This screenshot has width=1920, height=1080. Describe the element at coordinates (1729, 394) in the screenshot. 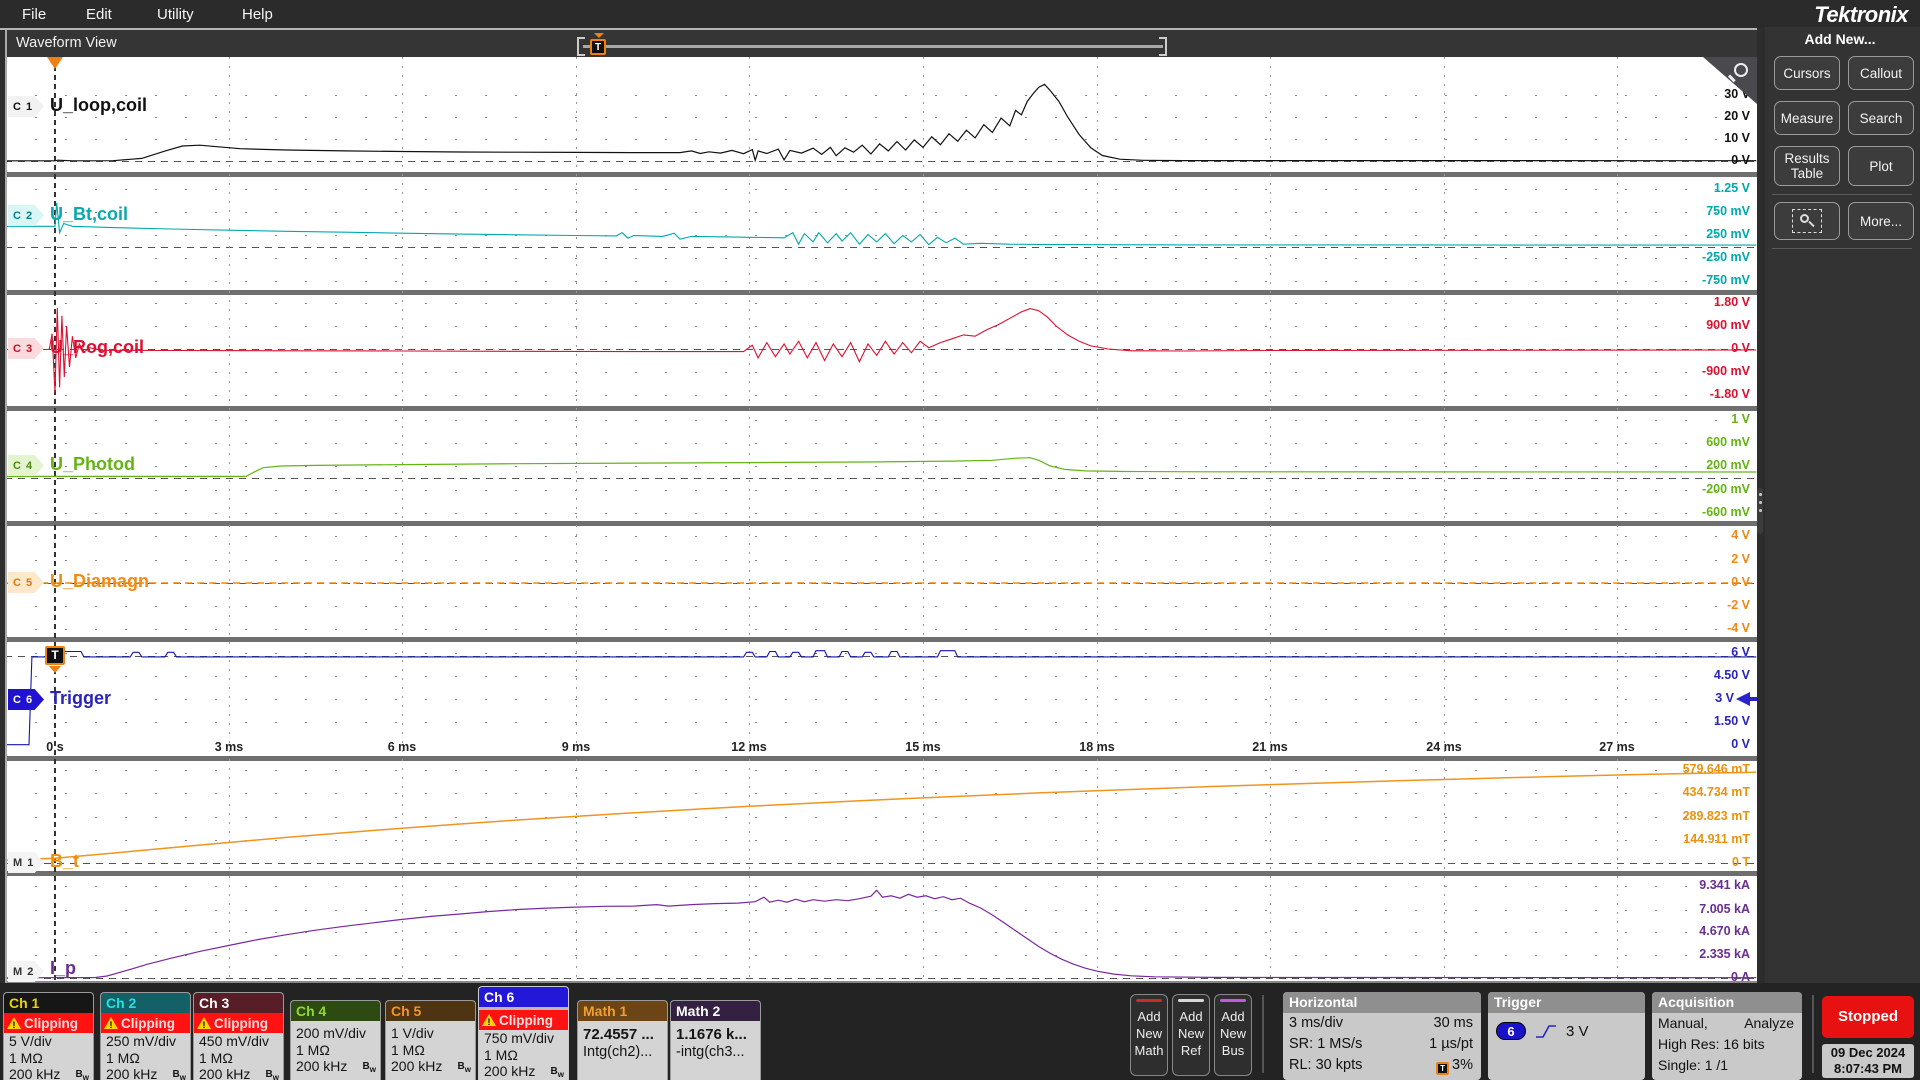

I see `c3-scale-label: -1.80 V` at that location.